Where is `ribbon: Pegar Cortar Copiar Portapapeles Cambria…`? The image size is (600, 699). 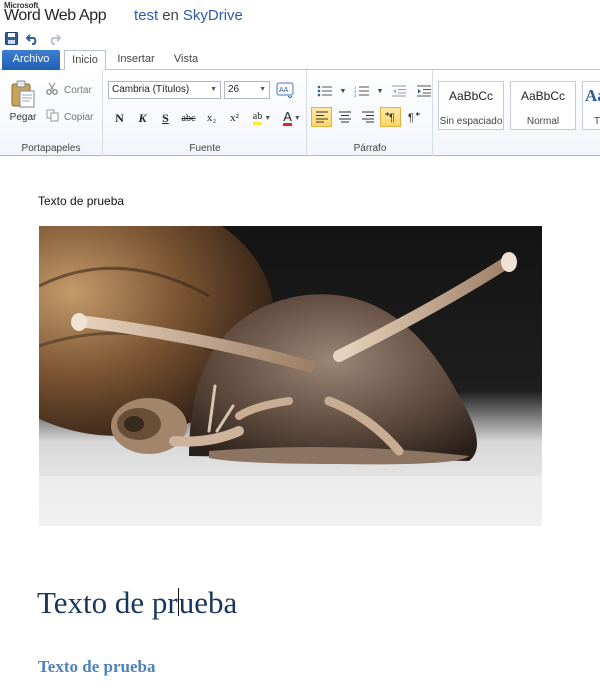
ribbon: Pegar Cortar Copiar Portapapeles Cambria… is located at coordinates (300, 113).